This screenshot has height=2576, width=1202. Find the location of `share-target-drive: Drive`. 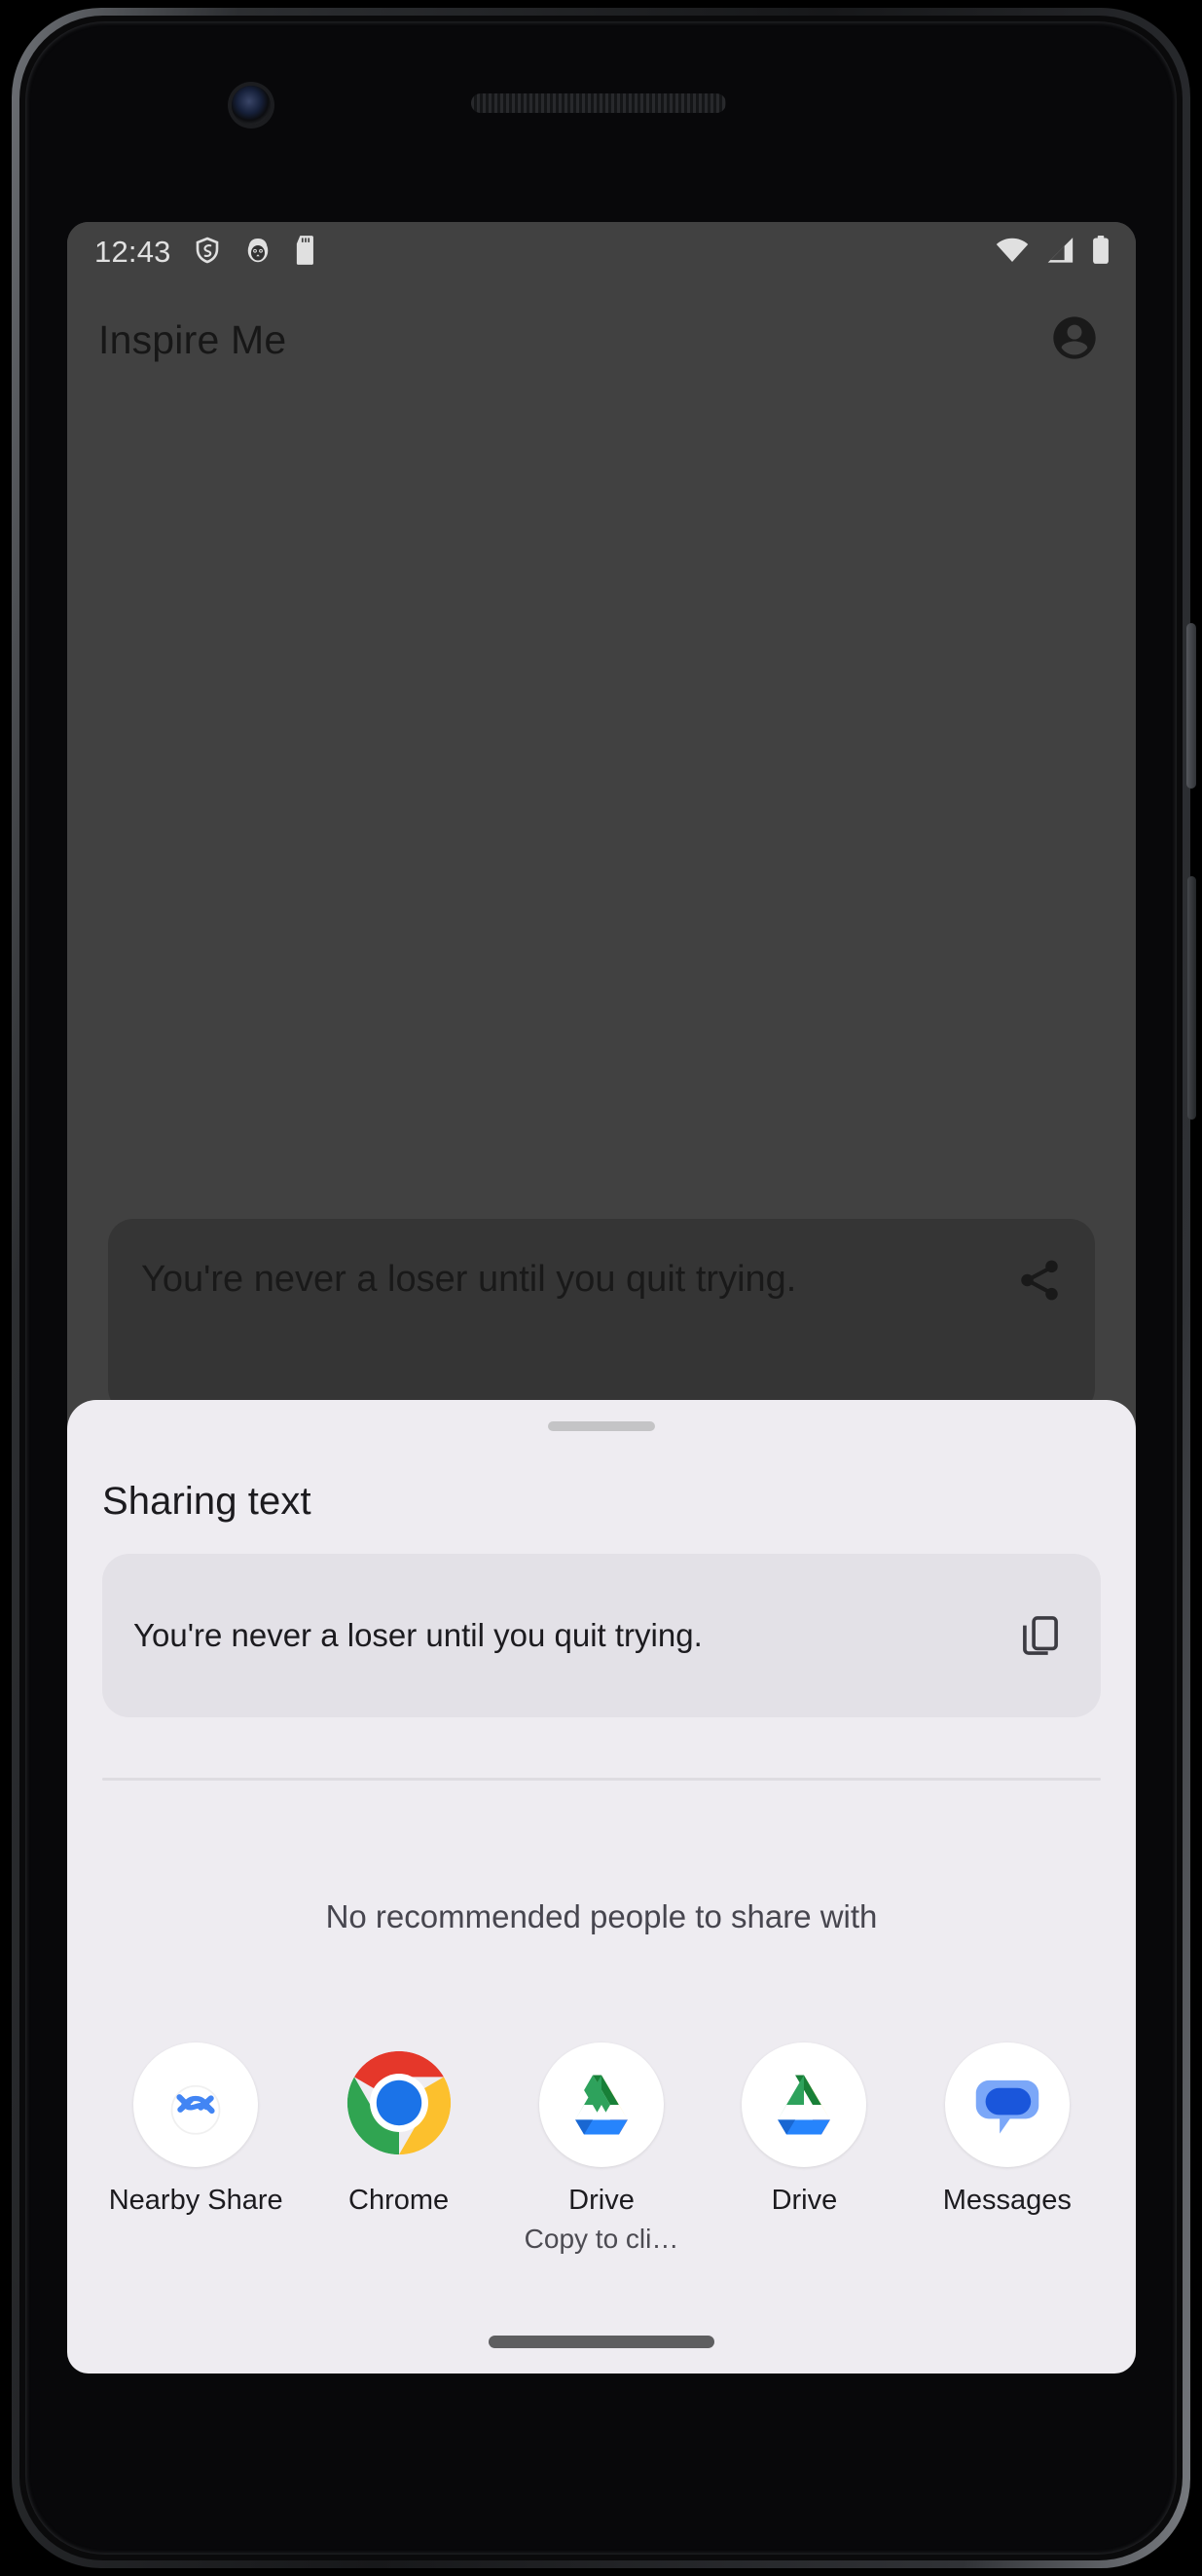

share-target-drive: Drive is located at coordinates (804, 2149).